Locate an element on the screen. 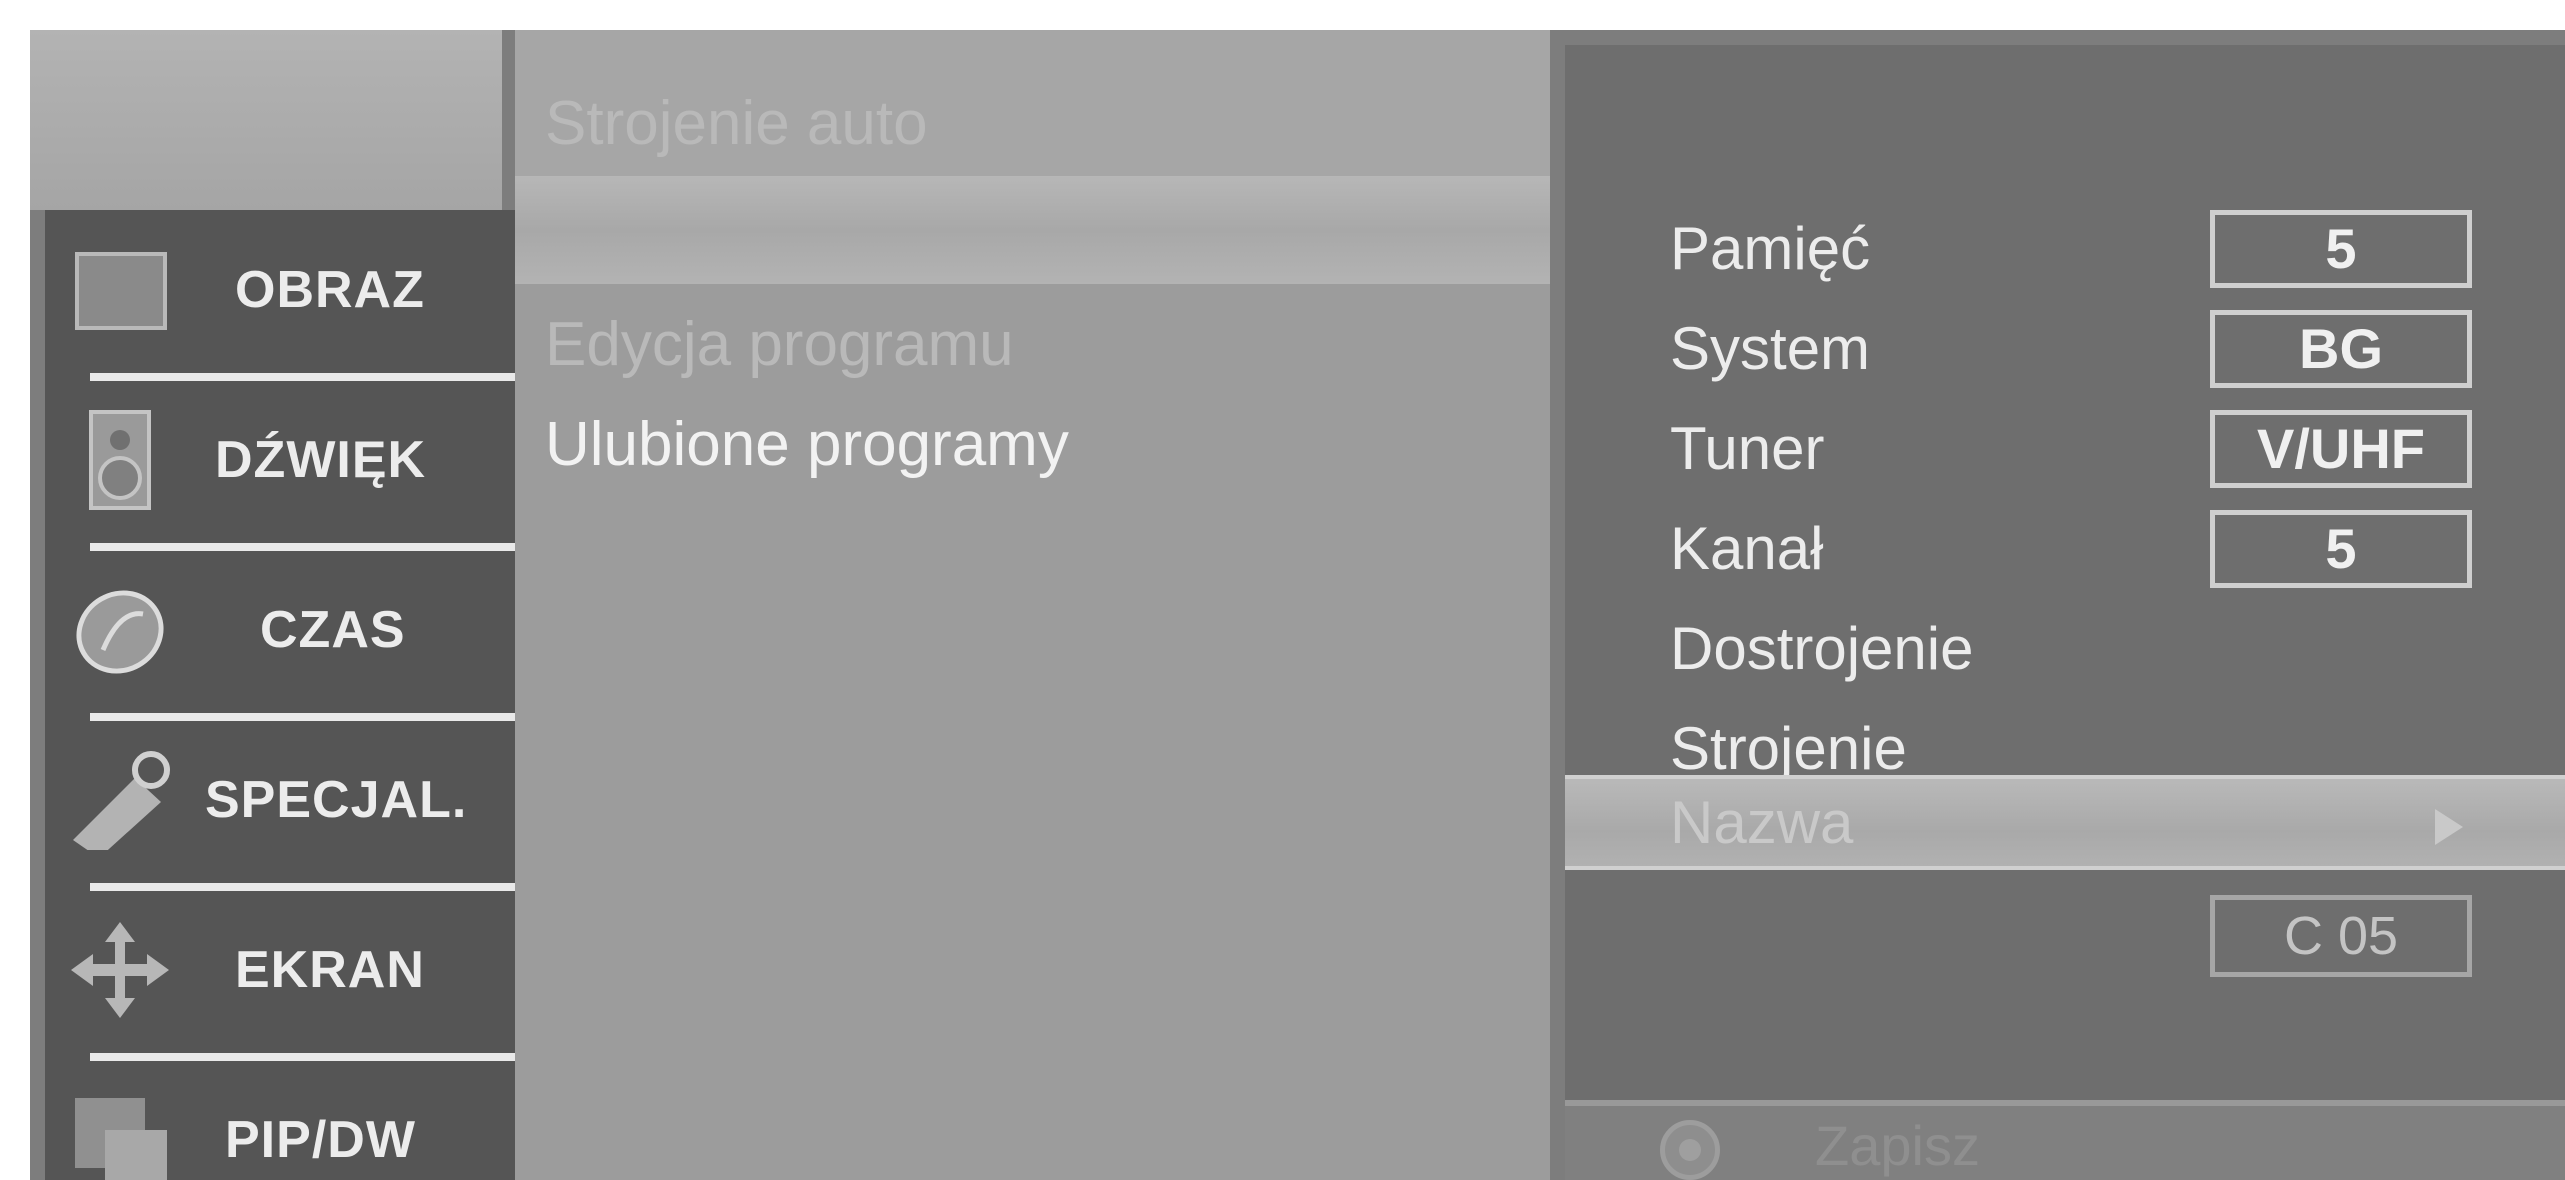 The width and height of the screenshot is (2565, 1180). tag-icon is located at coordinates (121, 800).